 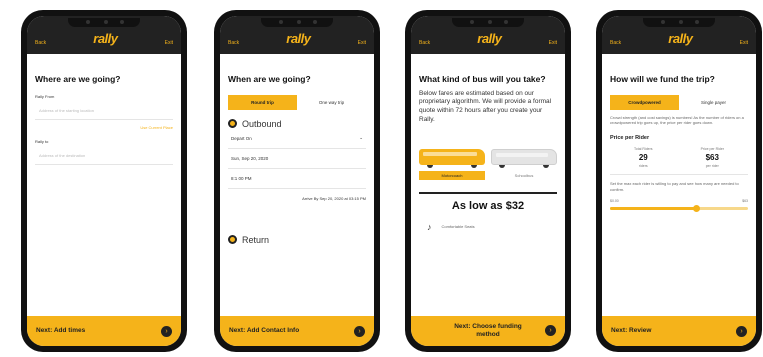 What do you see at coordinates (297, 124) in the screenshot?
I see `outbound-section: Outbound` at bounding box center [297, 124].